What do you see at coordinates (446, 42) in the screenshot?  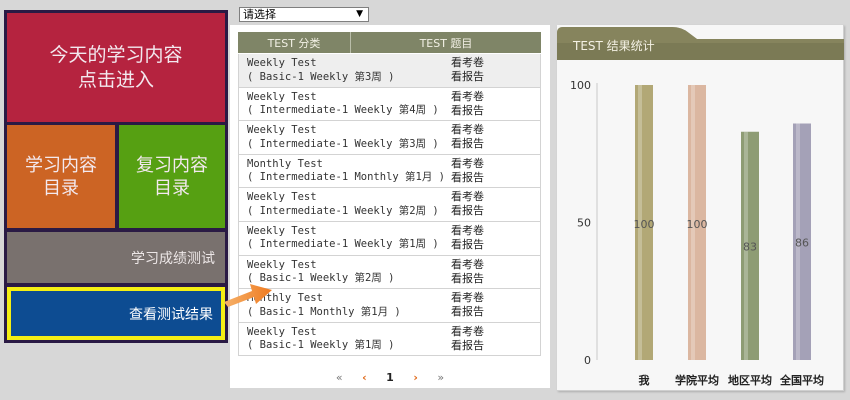 I see `column-header-title: TEST 题目` at bounding box center [446, 42].